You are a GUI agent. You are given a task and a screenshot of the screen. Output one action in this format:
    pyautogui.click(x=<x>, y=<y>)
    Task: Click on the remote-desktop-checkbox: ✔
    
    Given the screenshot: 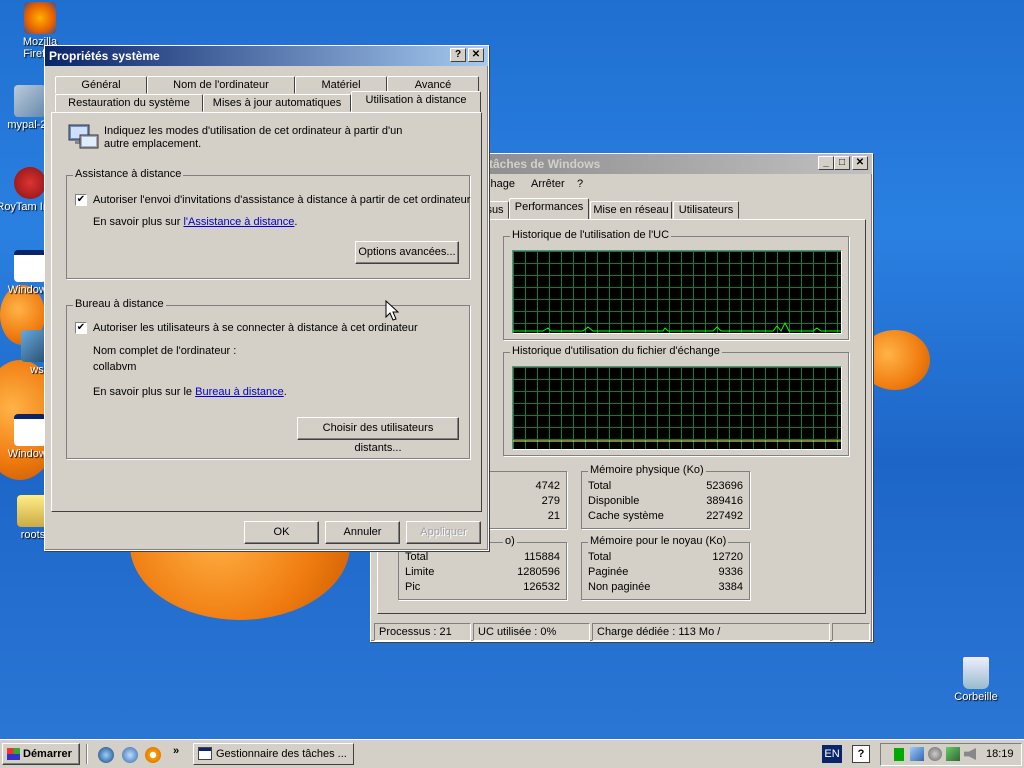 What is the action you would take?
    pyautogui.click(x=81, y=328)
    